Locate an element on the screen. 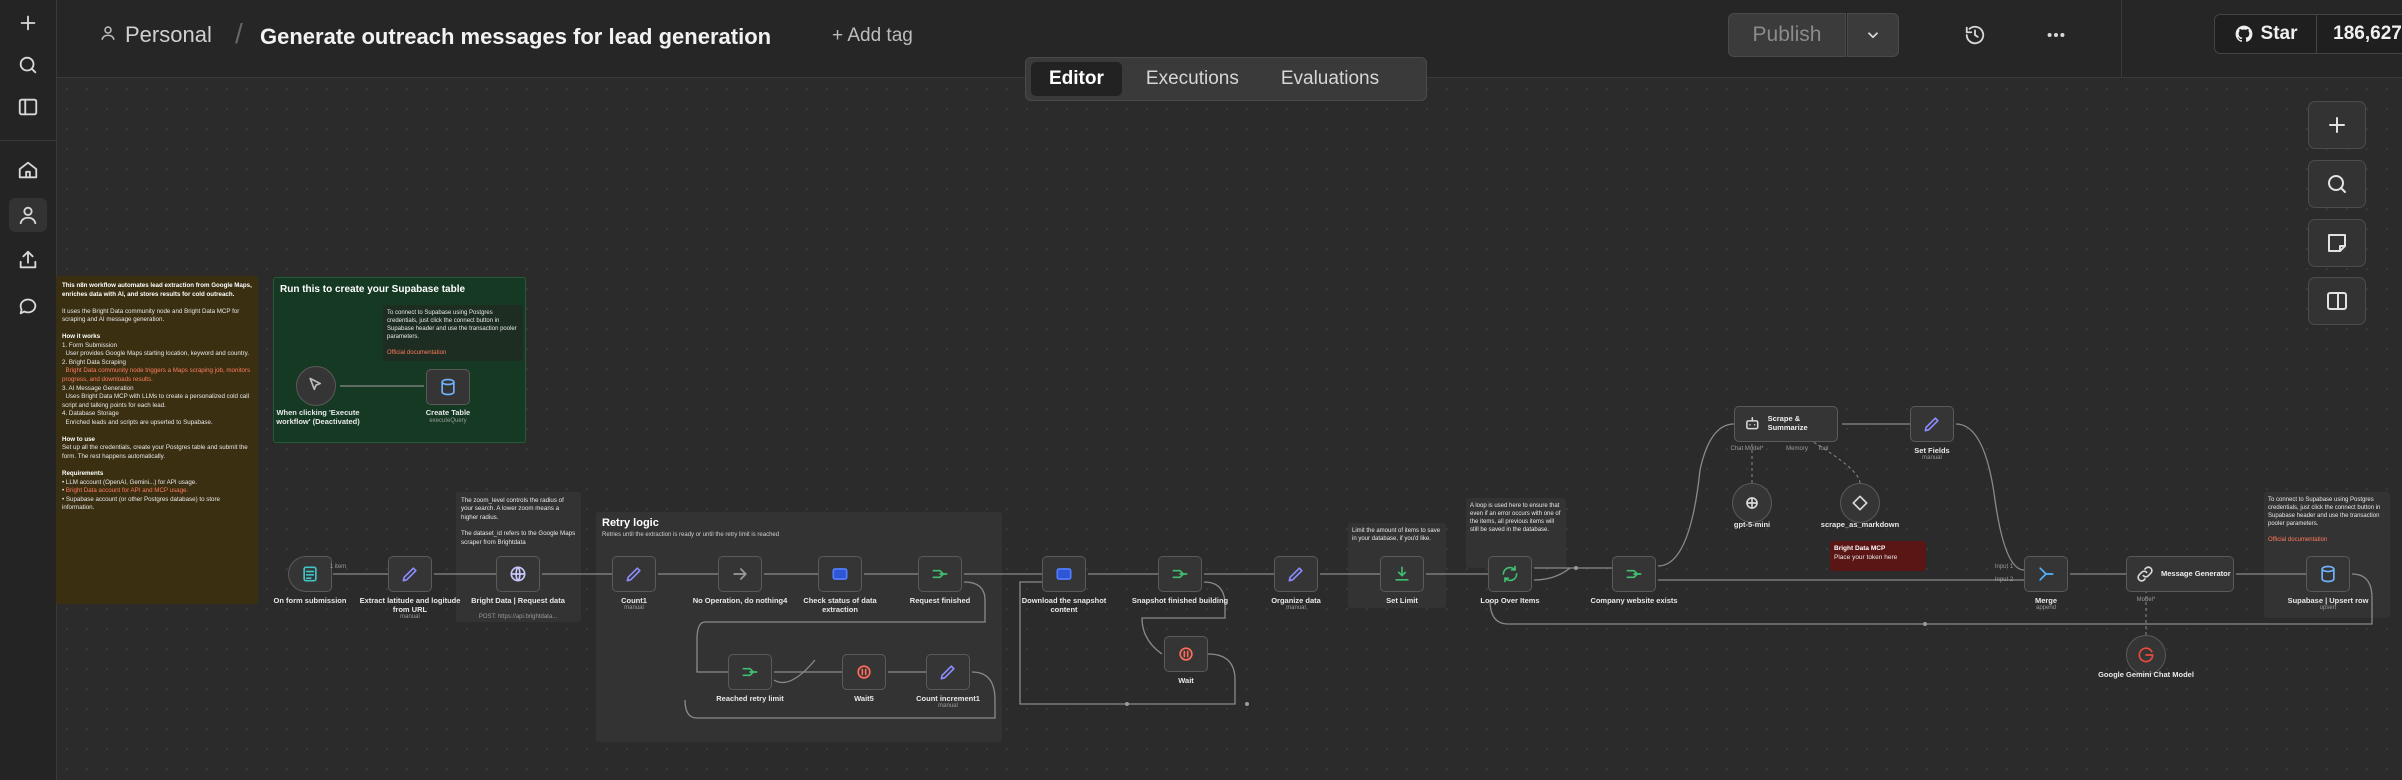 The width and height of the screenshot is (2402, 780). more-options-icon is located at coordinates (2056, 35).